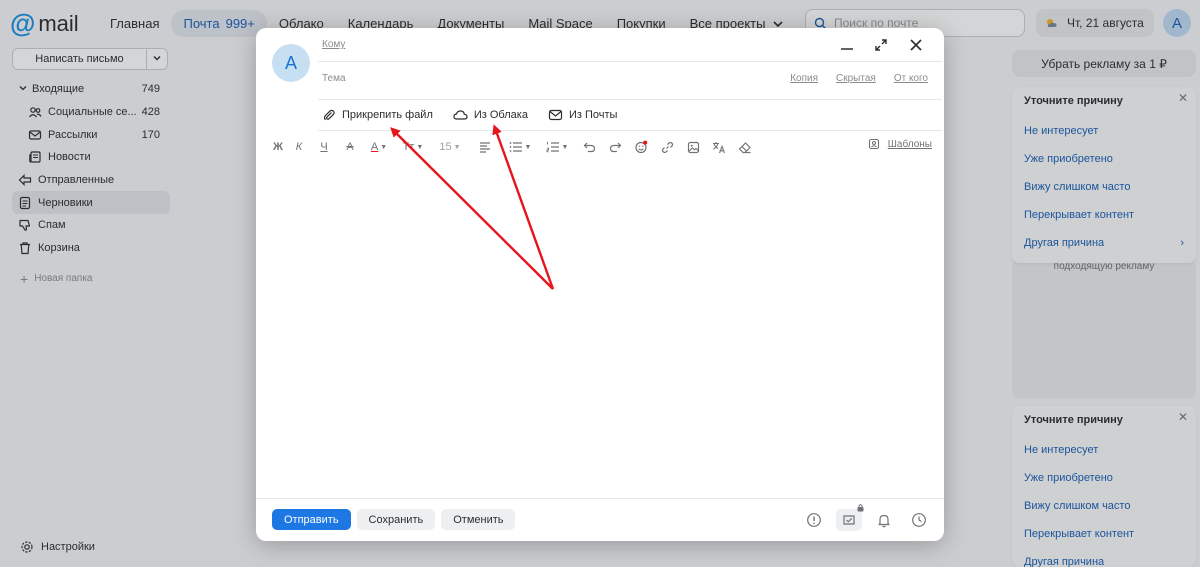 Image resolution: width=1200 pixels, height=567 pixels. I want to click on clear-format-button, so click(745, 147).